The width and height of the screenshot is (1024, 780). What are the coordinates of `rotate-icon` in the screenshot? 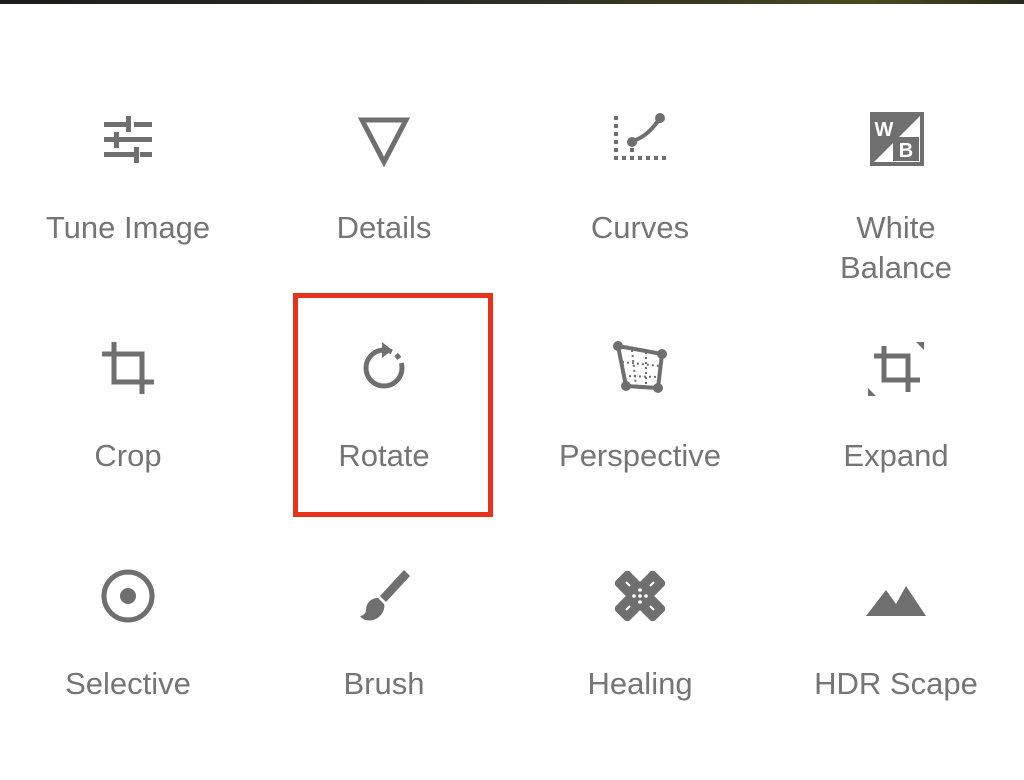 It's located at (384, 368).